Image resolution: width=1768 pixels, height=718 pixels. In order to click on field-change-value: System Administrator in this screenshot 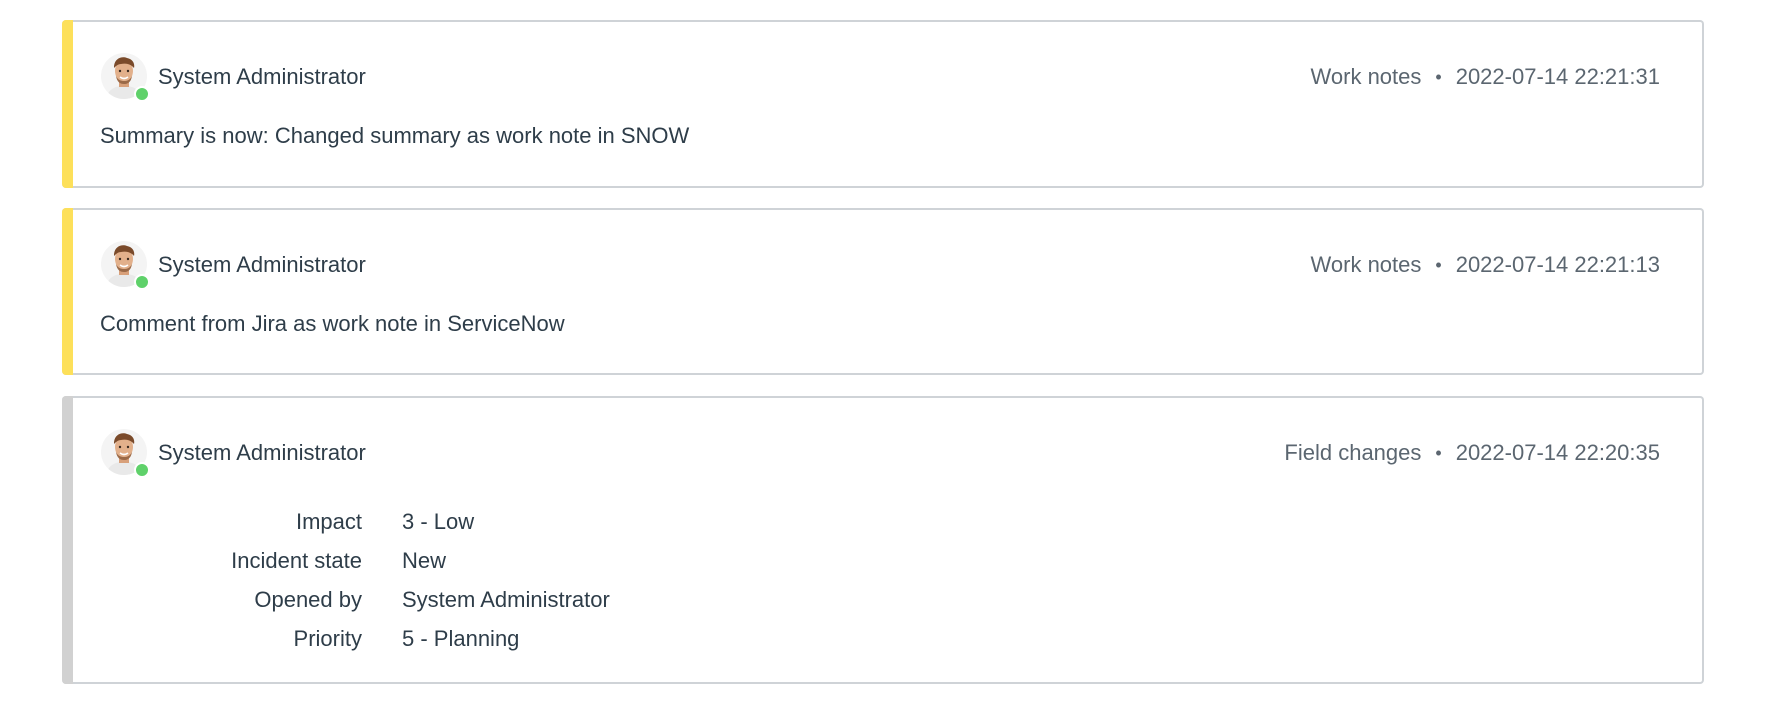, I will do `click(506, 599)`.